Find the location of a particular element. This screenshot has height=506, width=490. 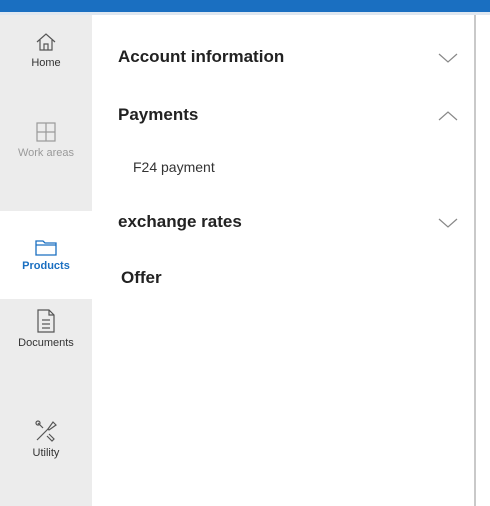

grid-icon is located at coordinates (46, 132).